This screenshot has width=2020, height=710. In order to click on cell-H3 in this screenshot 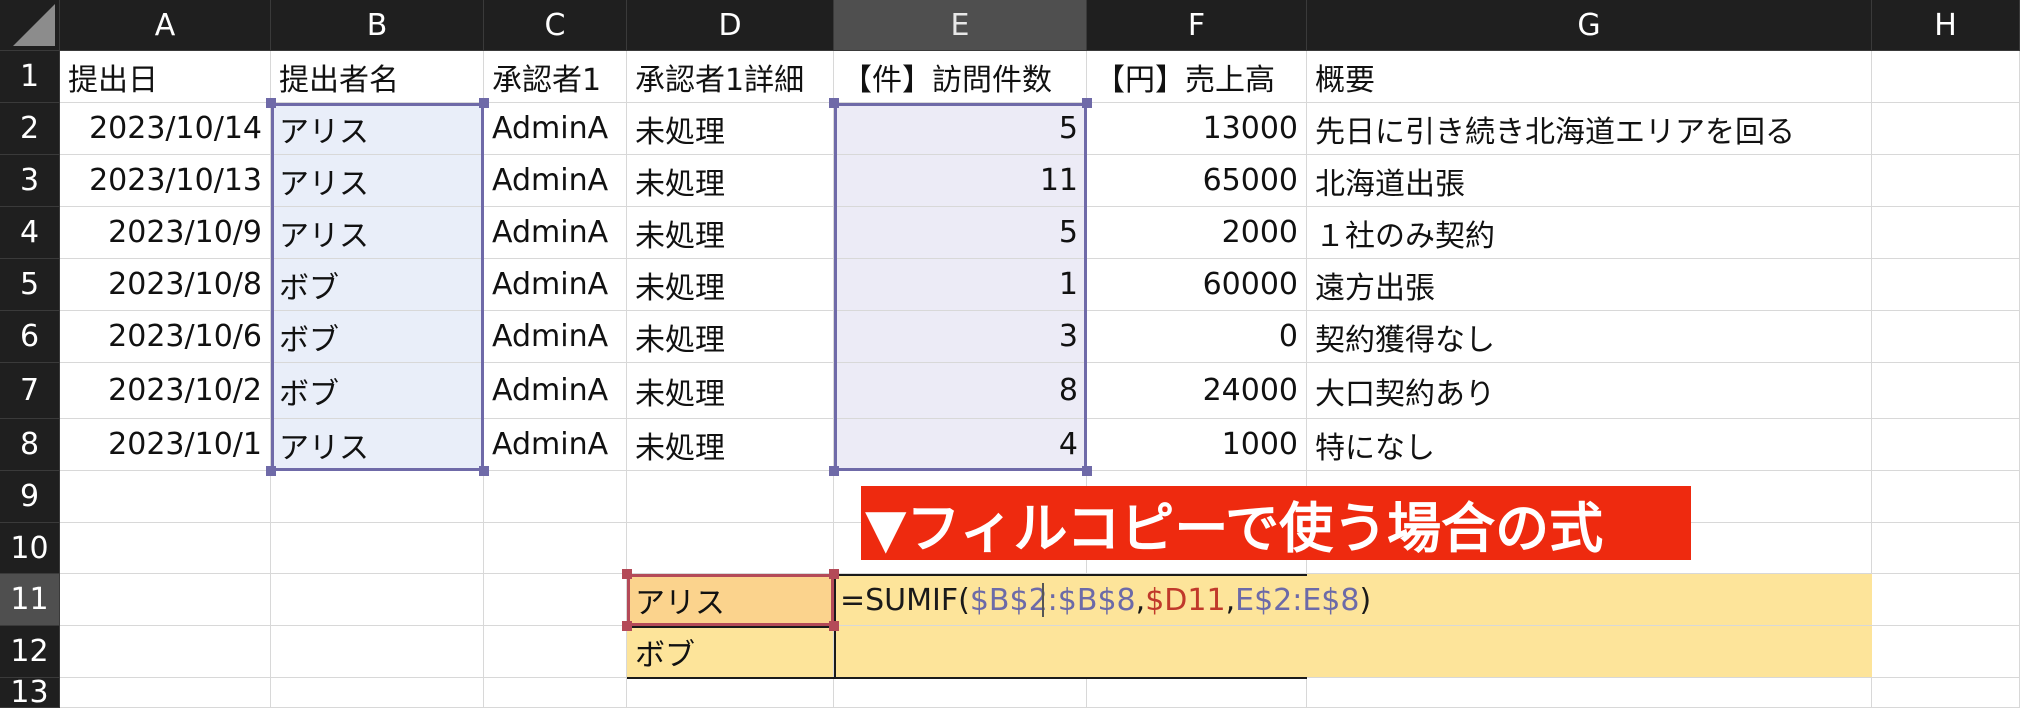, I will do `click(1946, 181)`.